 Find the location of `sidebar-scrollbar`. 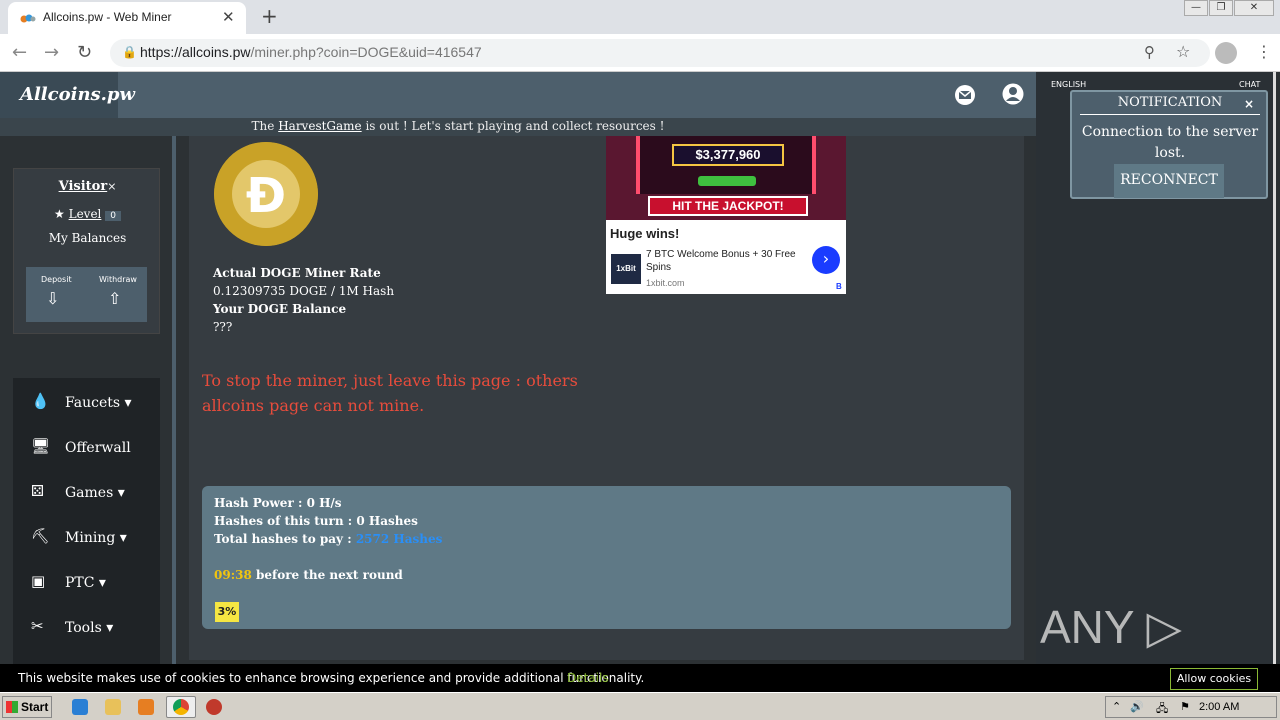

sidebar-scrollbar is located at coordinates (174, 401).